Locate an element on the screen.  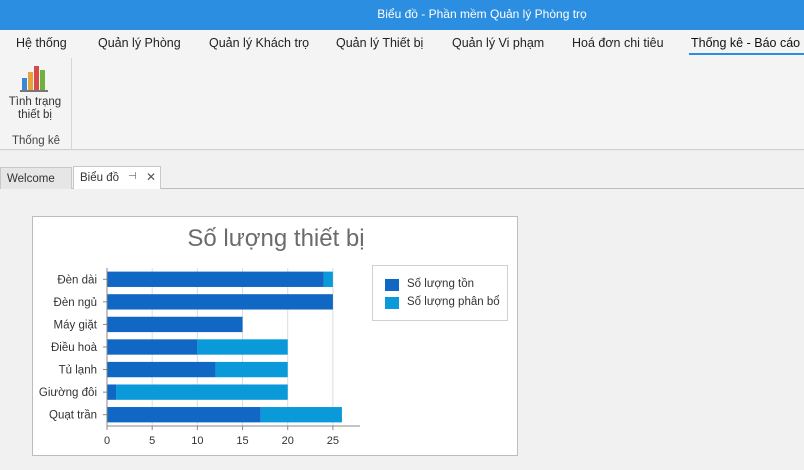
menu-tab-quan-ly-vi-pham: Quản lý Vi phạm is located at coordinates (498, 43).